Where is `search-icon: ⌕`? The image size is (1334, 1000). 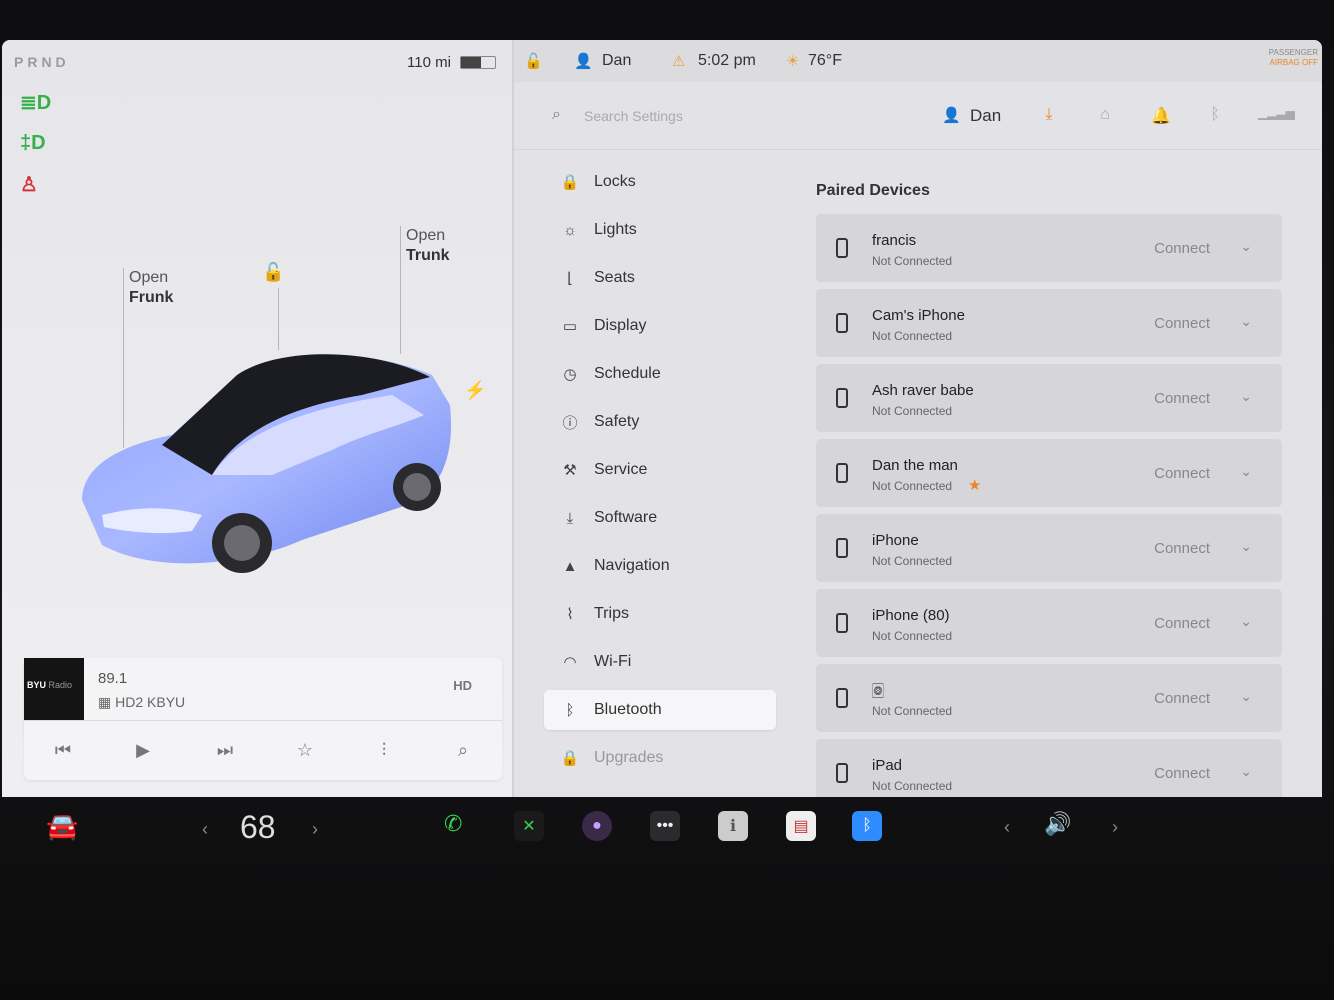
search-icon: ⌕ is located at coordinates (556, 115).